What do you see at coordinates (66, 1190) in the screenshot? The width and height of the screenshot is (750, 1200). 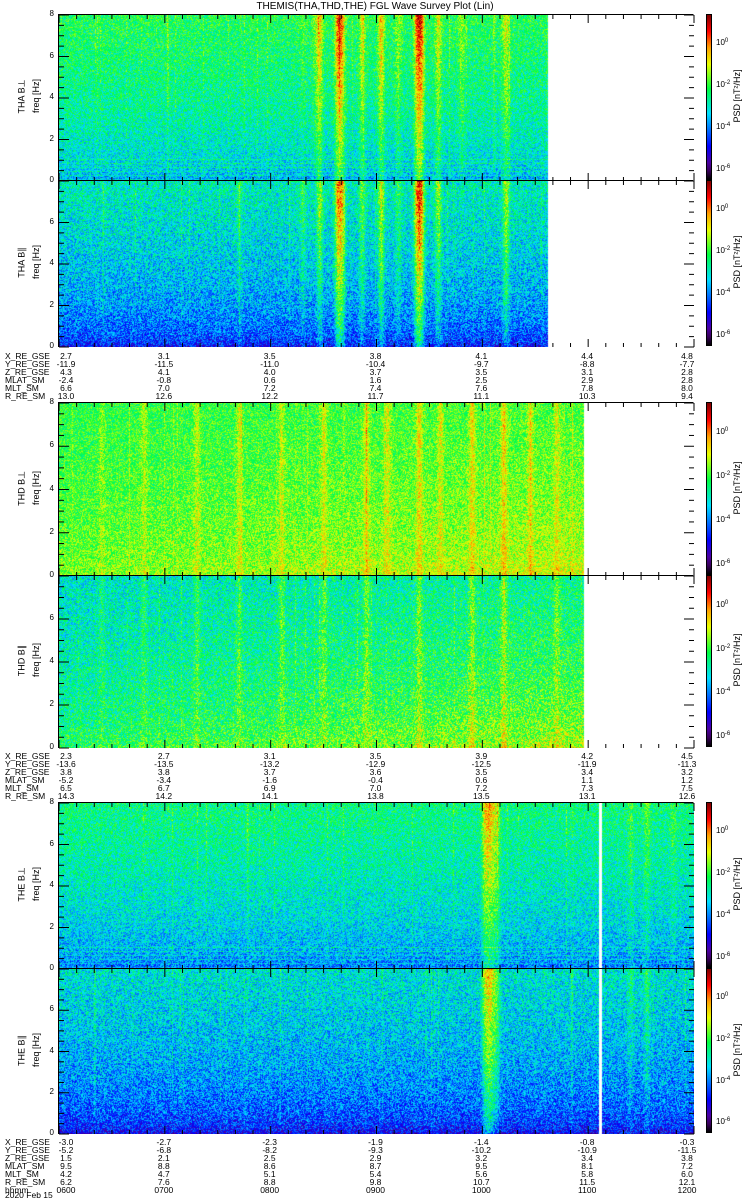 I see `ephemeris-value: 0600` at bounding box center [66, 1190].